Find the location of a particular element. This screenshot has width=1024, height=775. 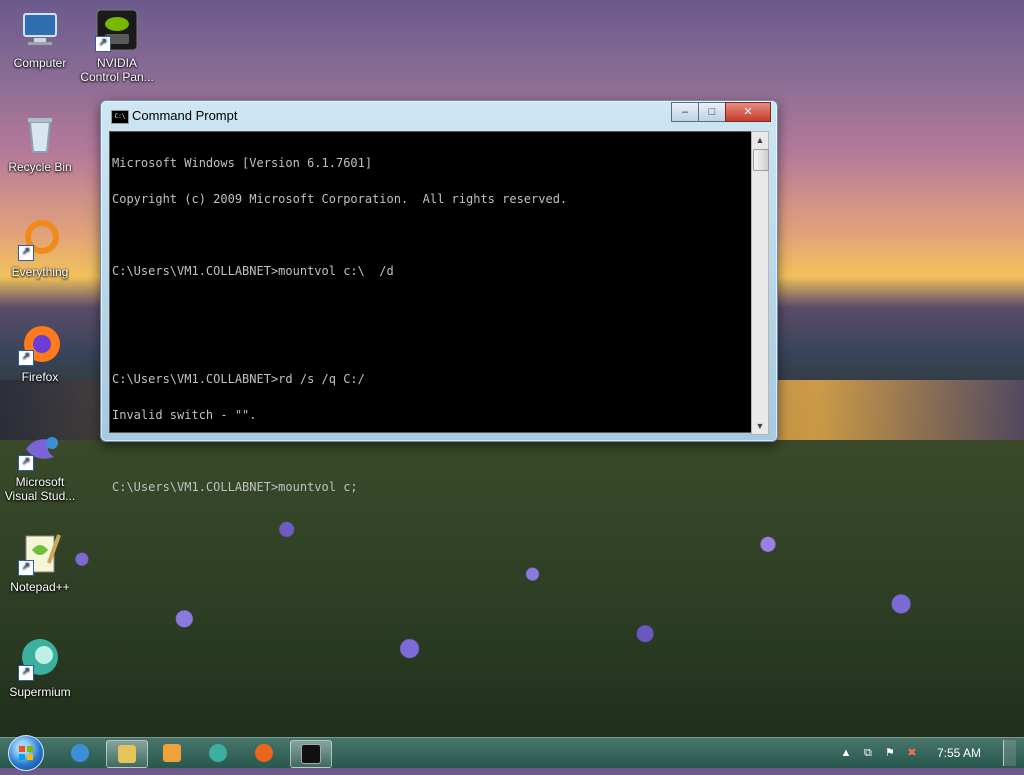

window-controls: – □ ✕ is located at coordinates (721, 112).